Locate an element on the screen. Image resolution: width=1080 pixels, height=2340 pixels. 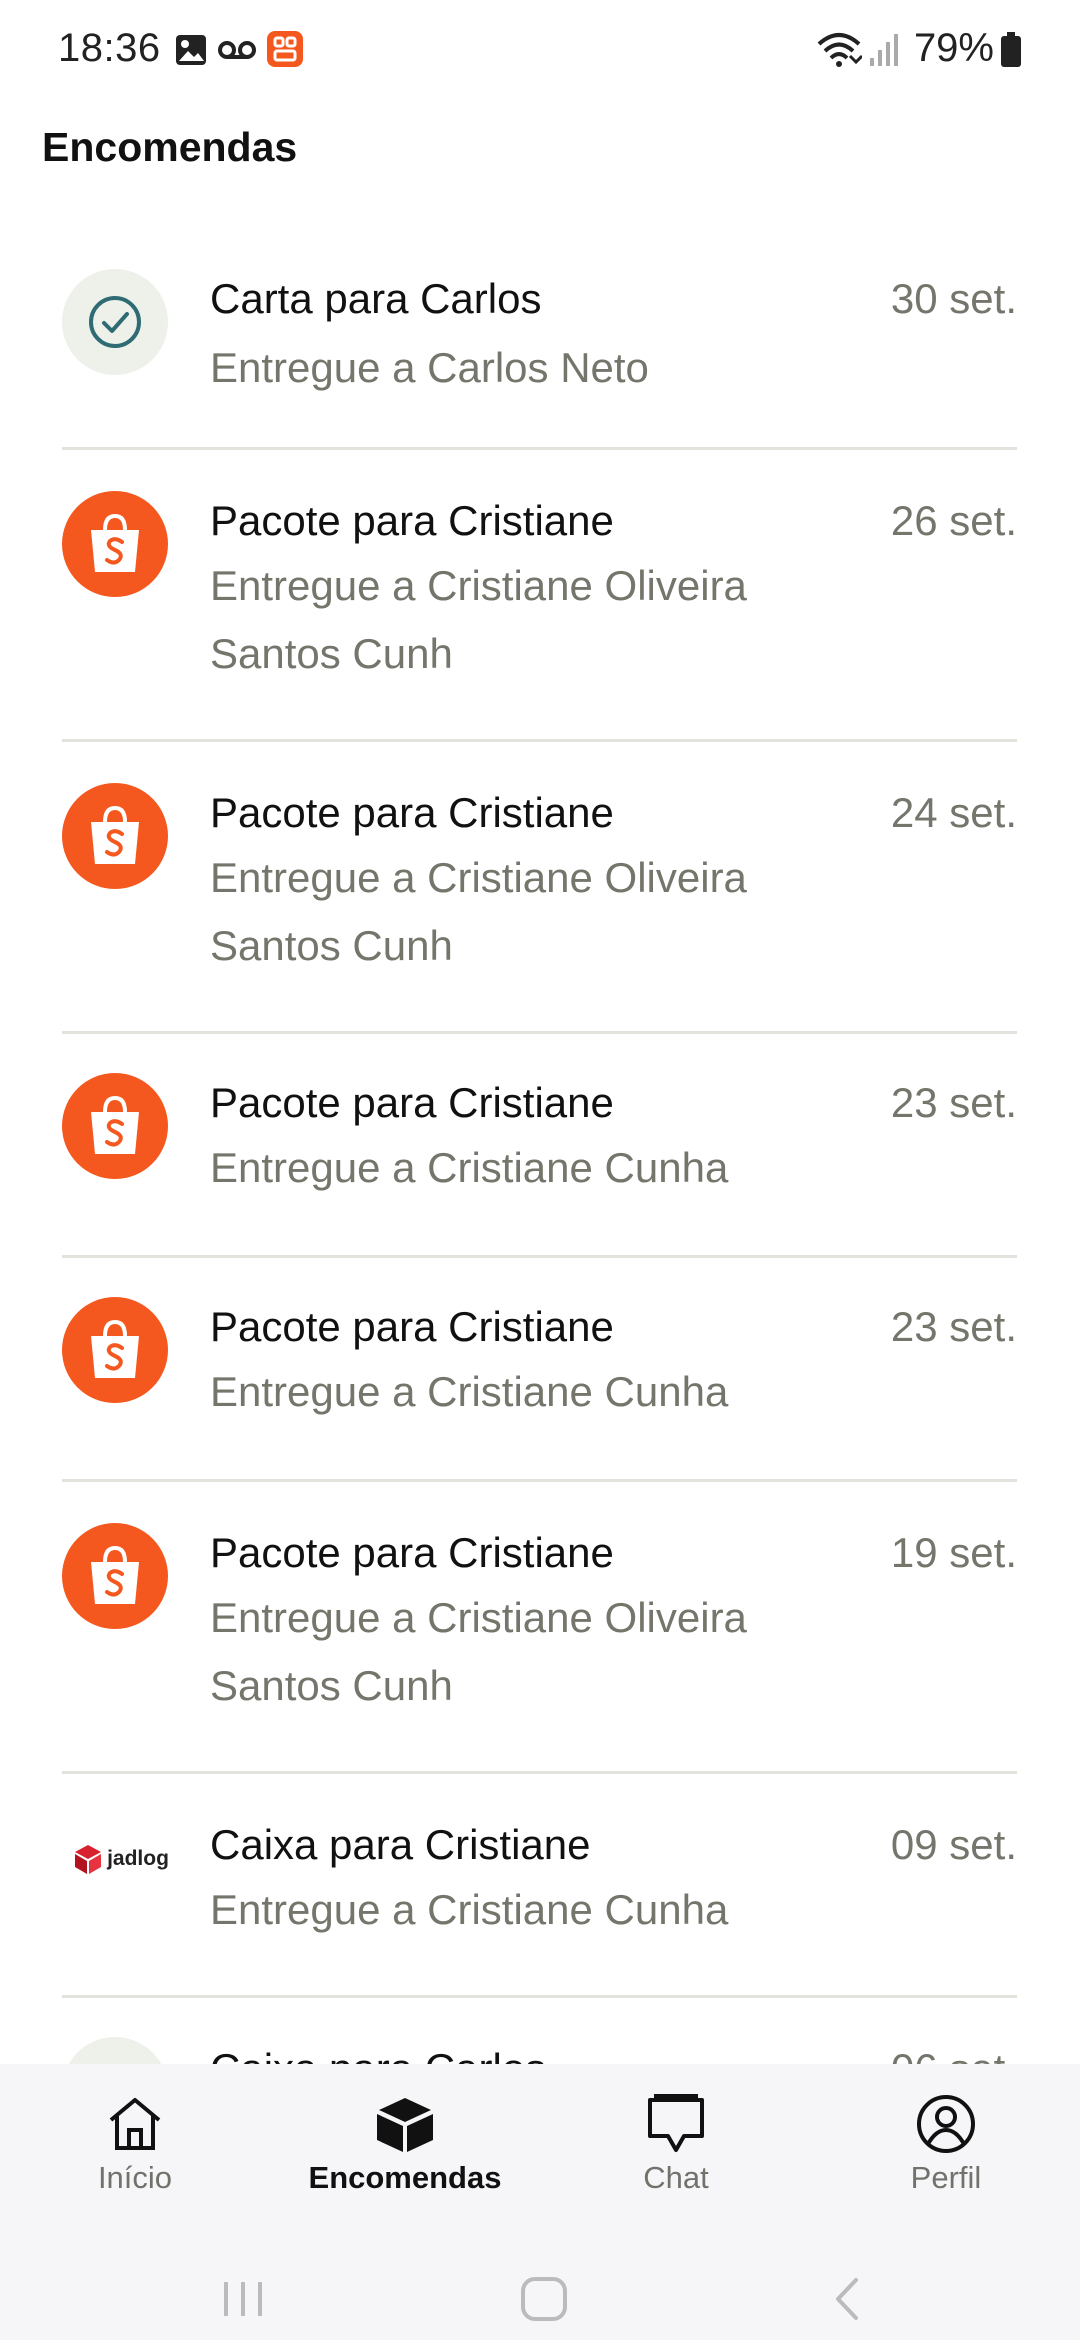
item-date: 26 set. is located at coordinates (953, 520).